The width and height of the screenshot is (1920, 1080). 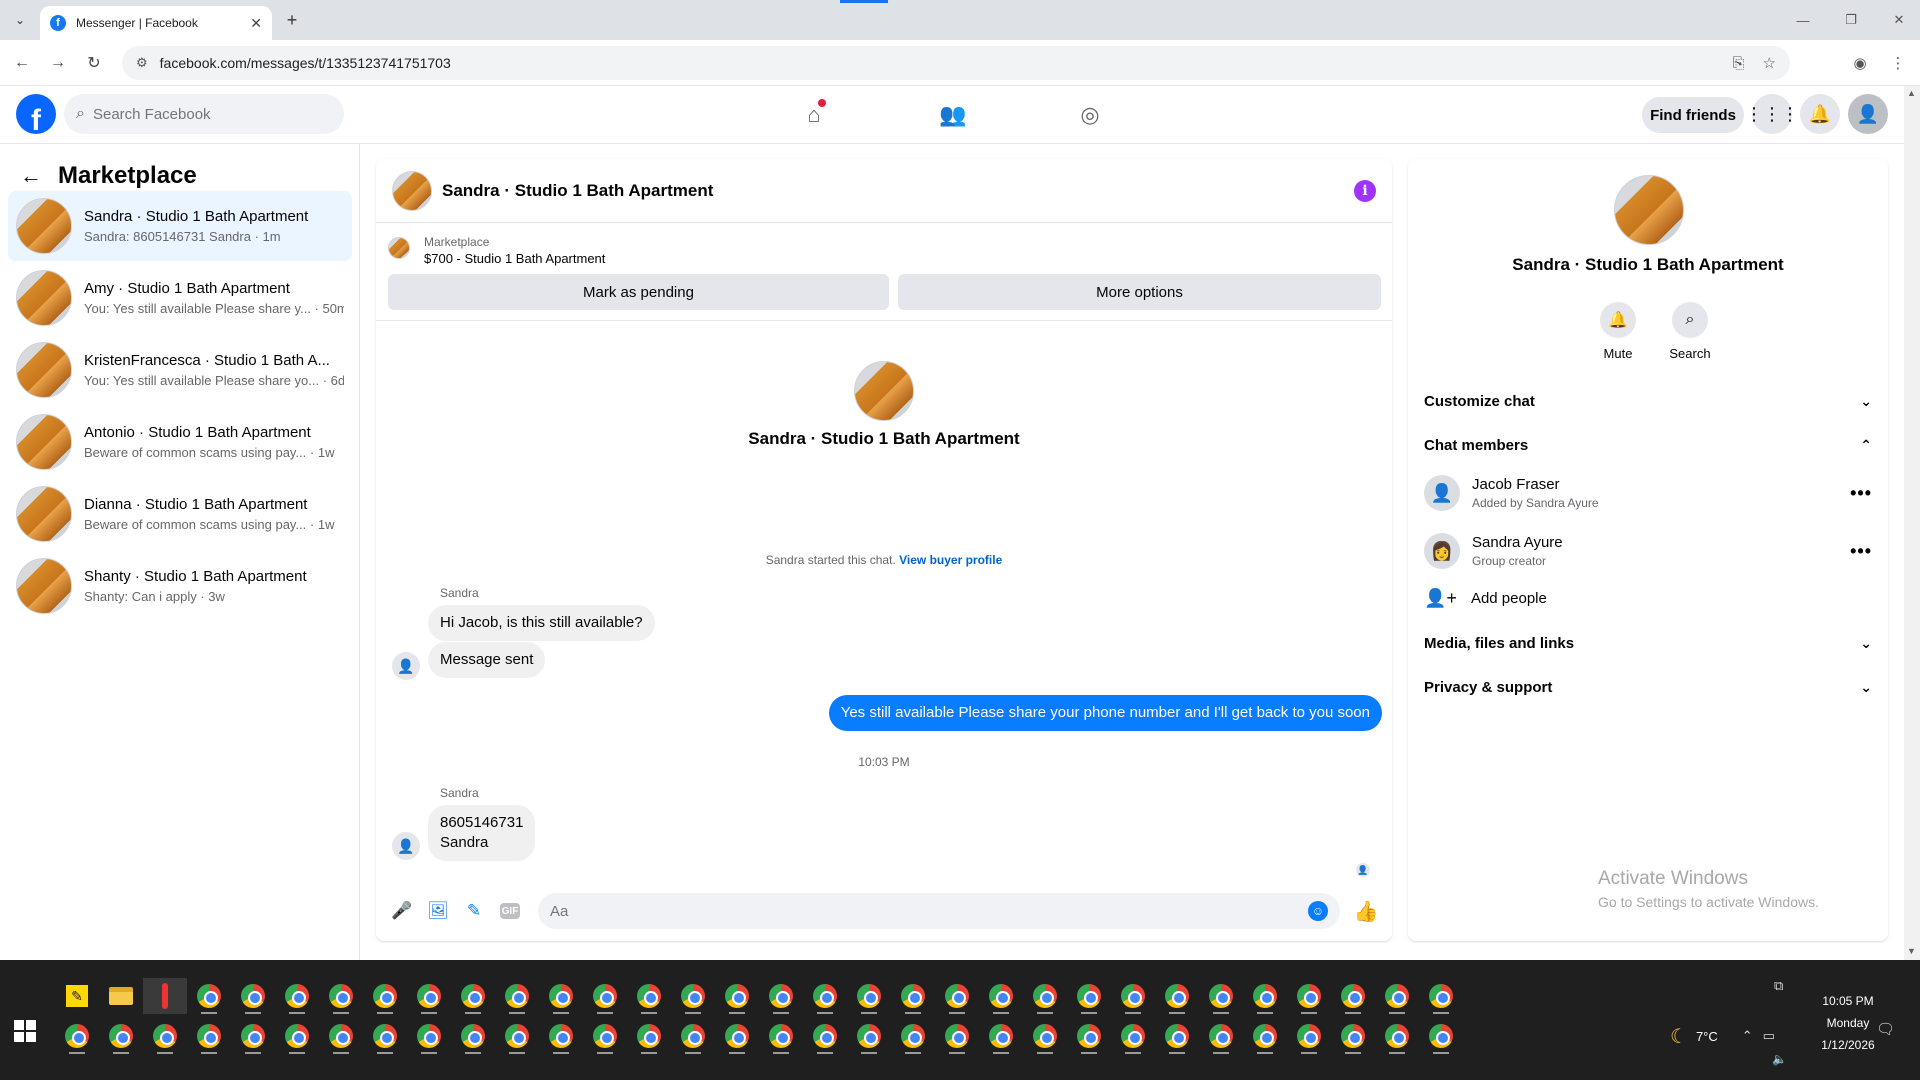 I want to click on message-input, so click(x=929, y=911).